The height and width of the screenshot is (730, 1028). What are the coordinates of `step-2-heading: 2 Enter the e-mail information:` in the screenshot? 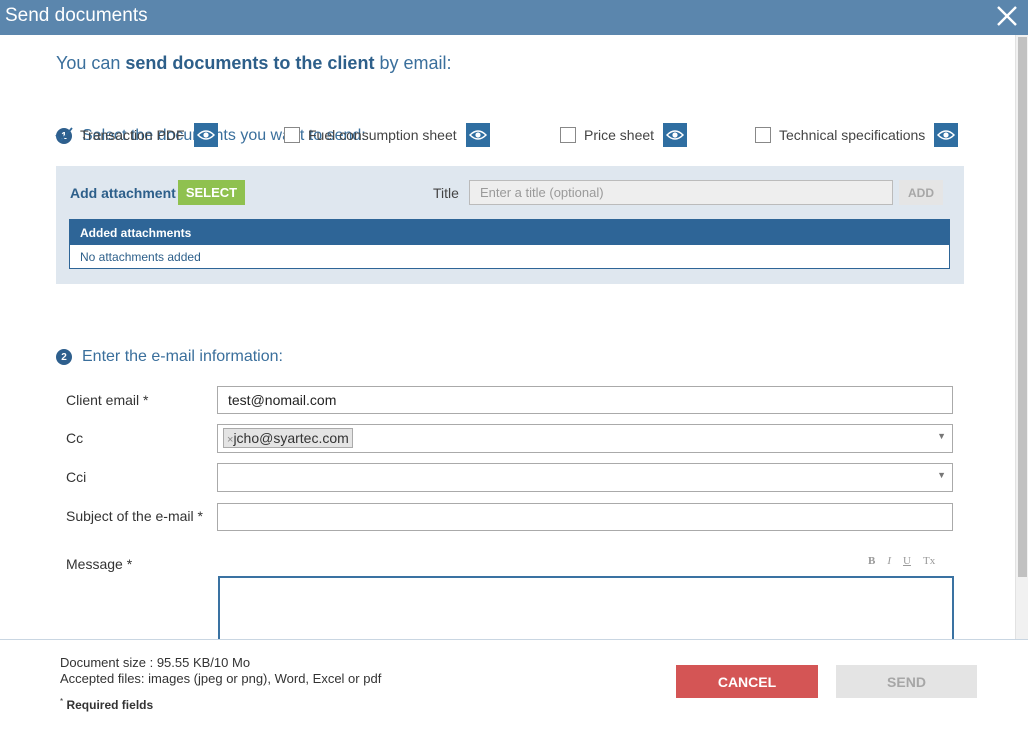 It's located at (169, 357).